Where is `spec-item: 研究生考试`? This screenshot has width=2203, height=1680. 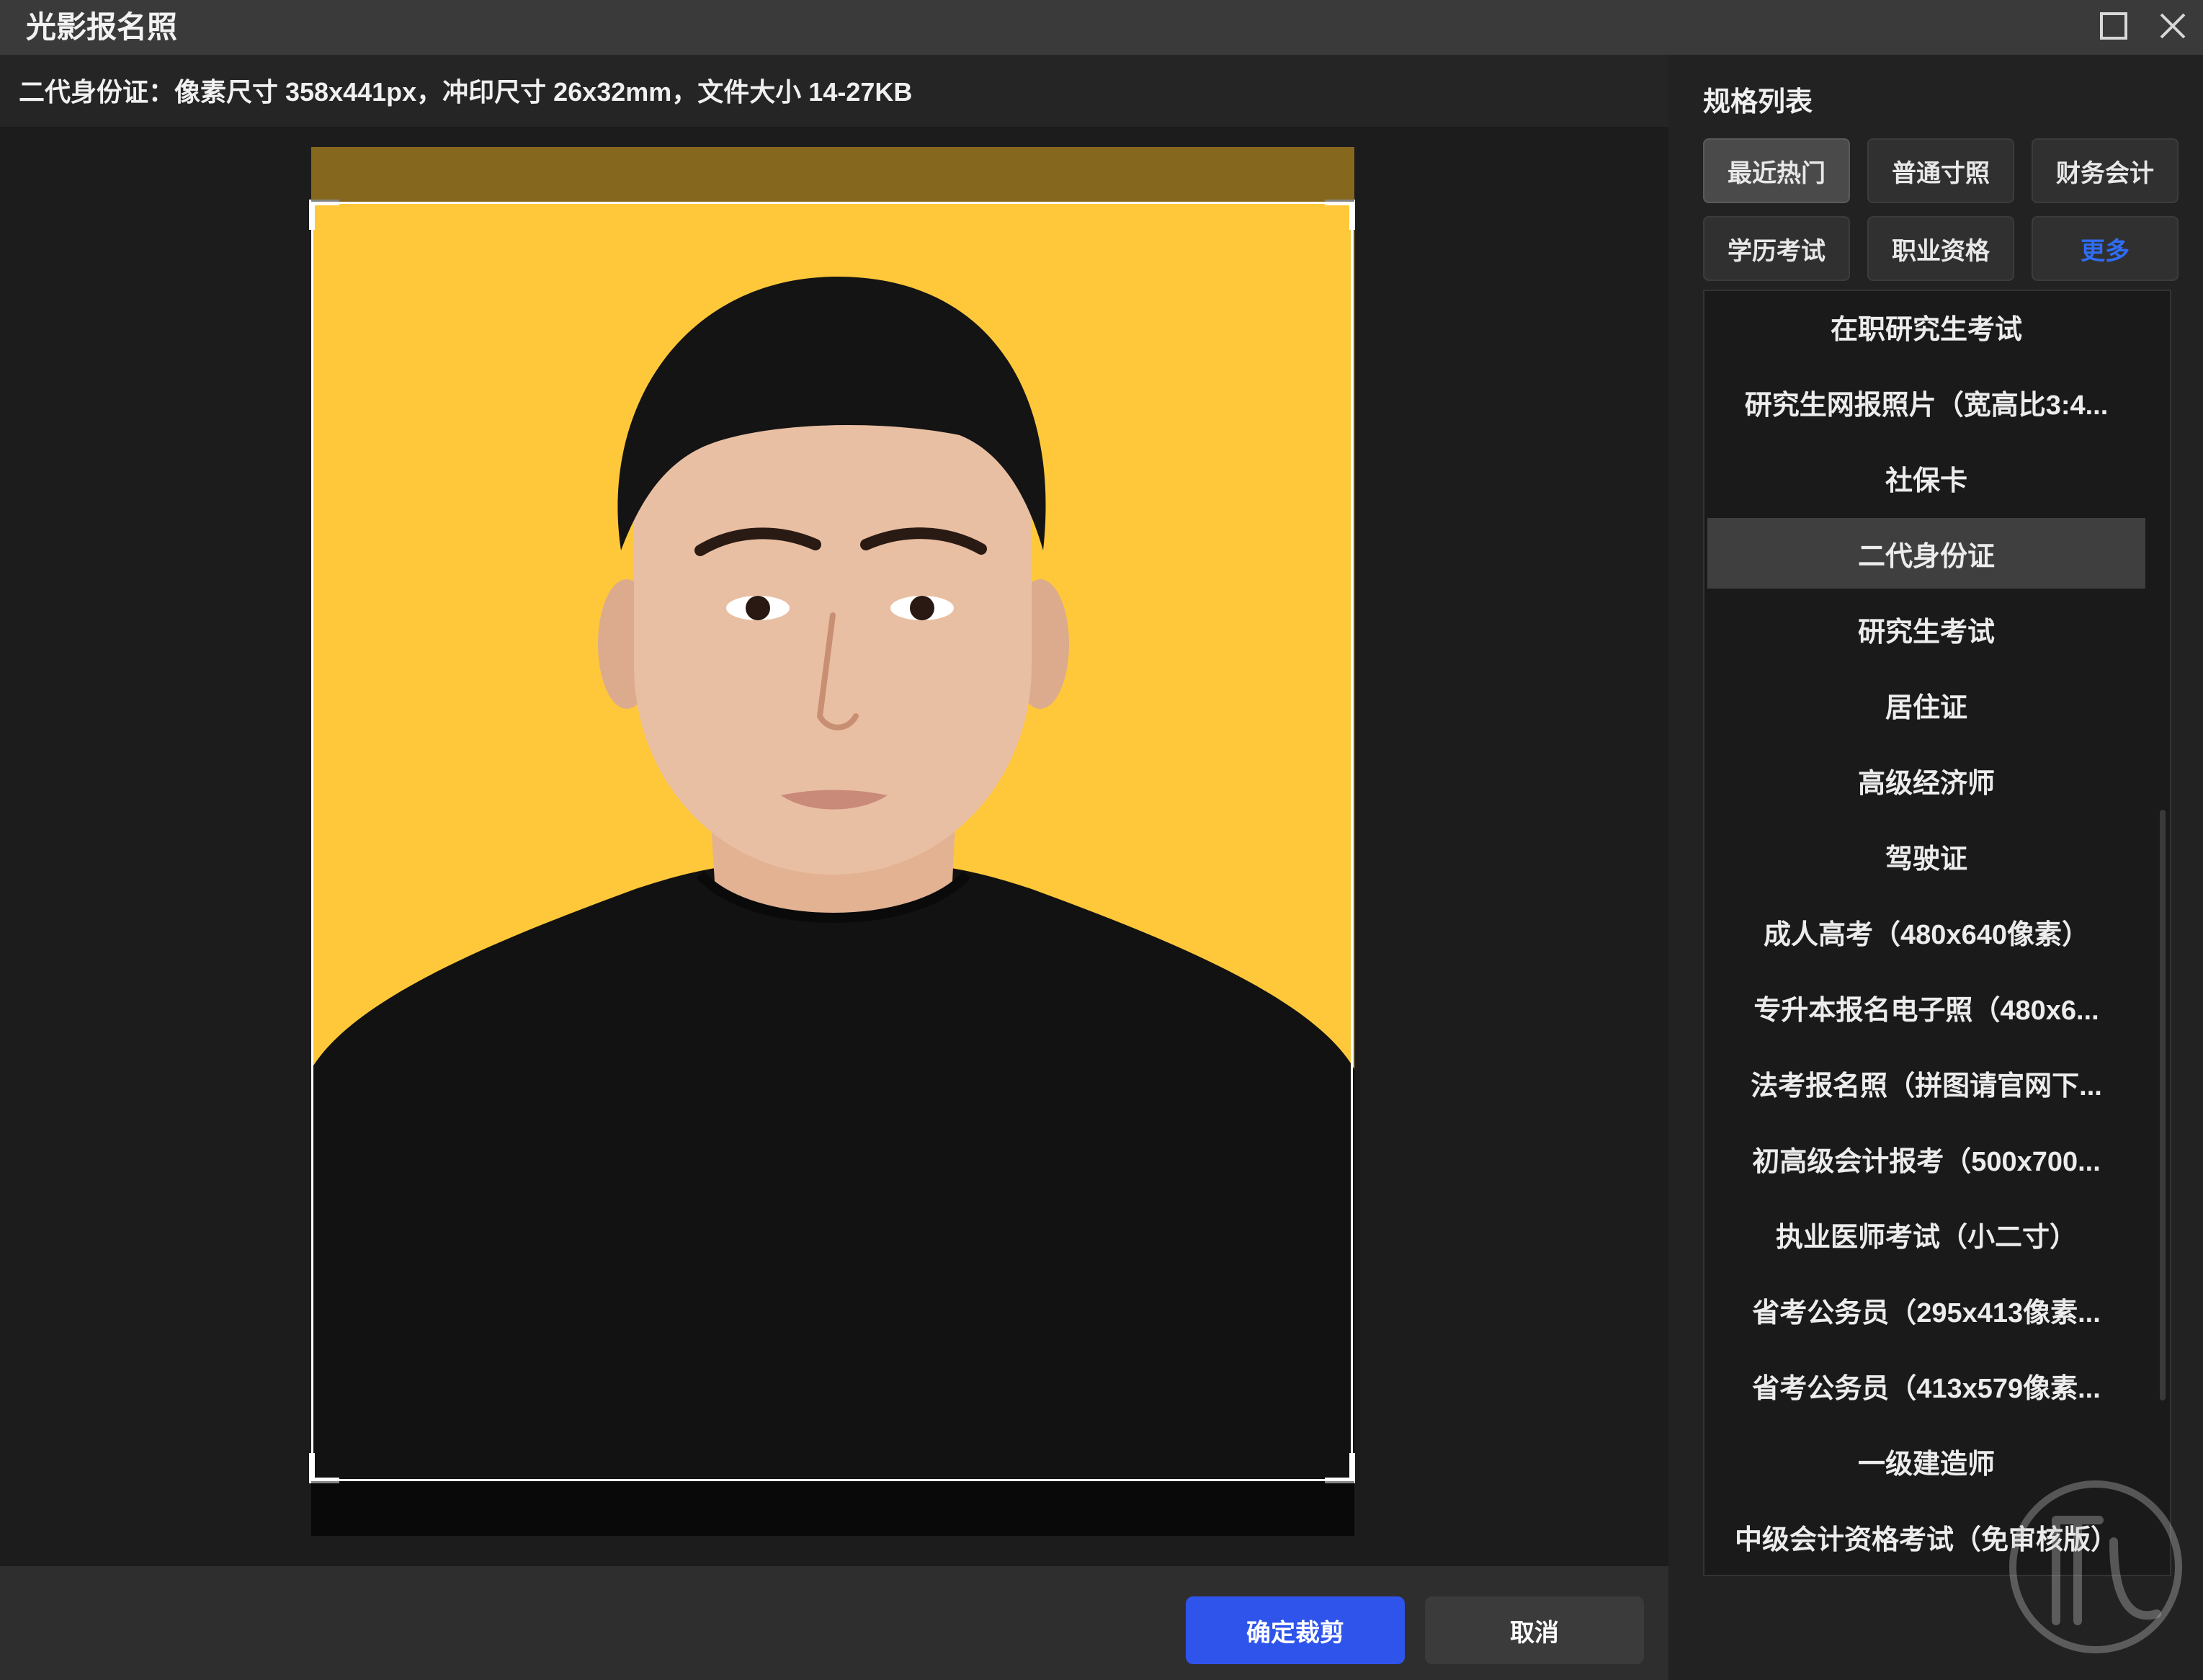
spec-item: 研究生考试 is located at coordinates (1926, 629).